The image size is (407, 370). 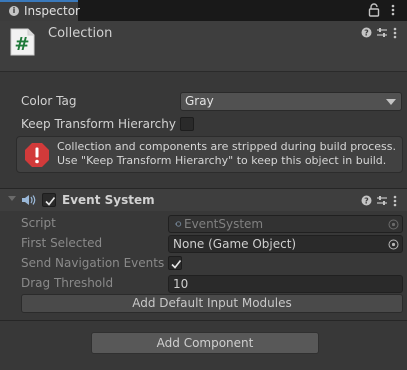 I want to click on component-title: Event System, so click(x=108, y=200).